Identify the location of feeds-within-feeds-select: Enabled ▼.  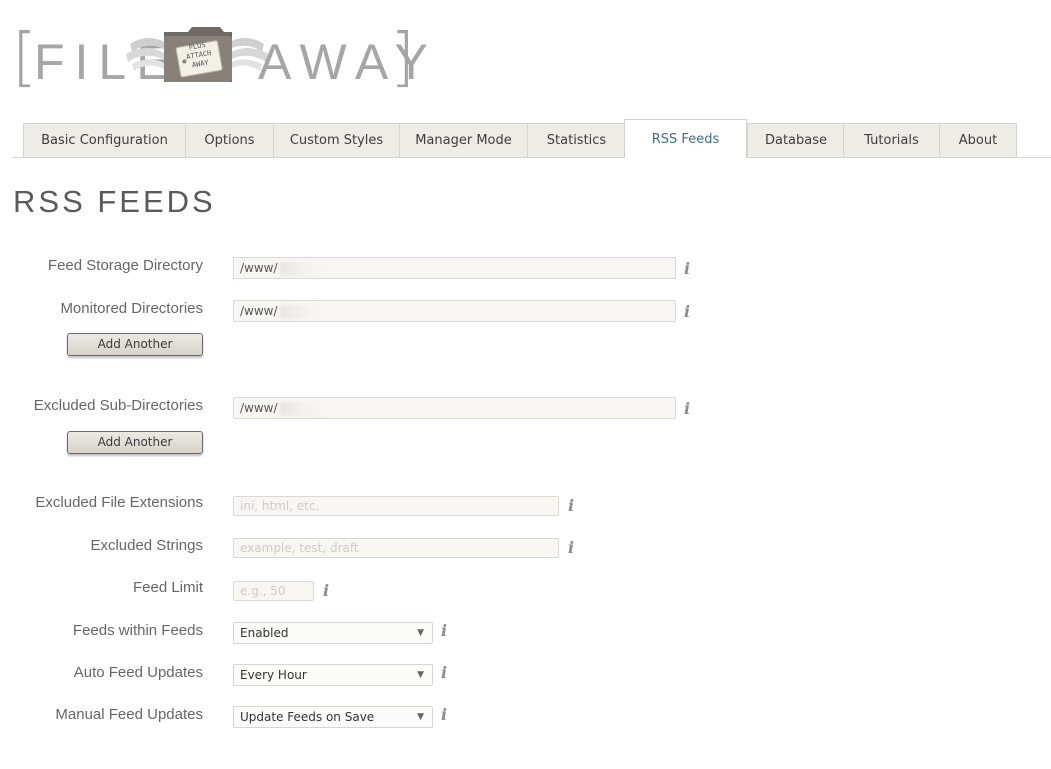
(333, 633).